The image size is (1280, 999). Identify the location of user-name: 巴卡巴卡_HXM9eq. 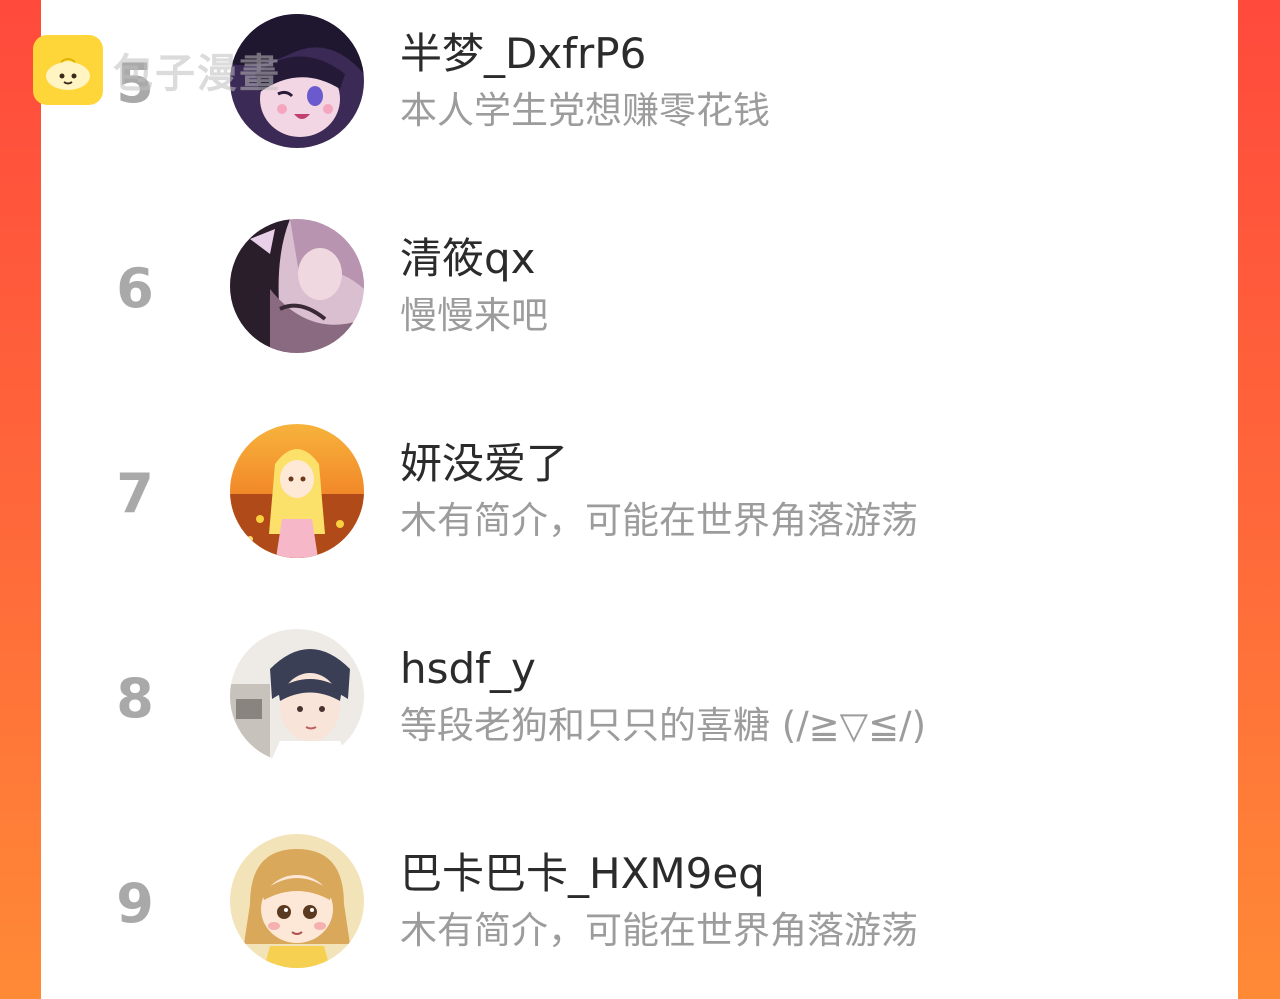
(582, 874).